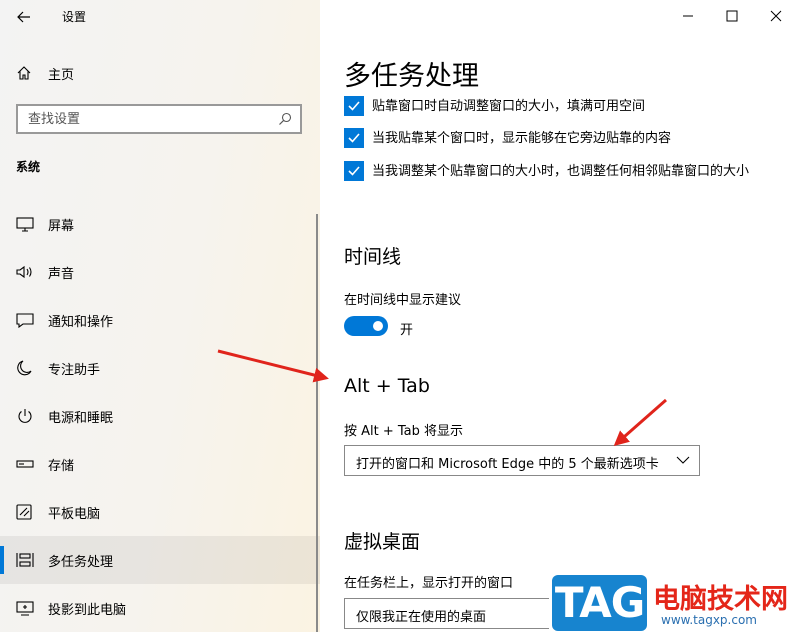 The image size is (800, 632). Describe the element at coordinates (421, 617) in the screenshot. I see `dropdown-value: 仅限我正在使用的桌面` at that location.